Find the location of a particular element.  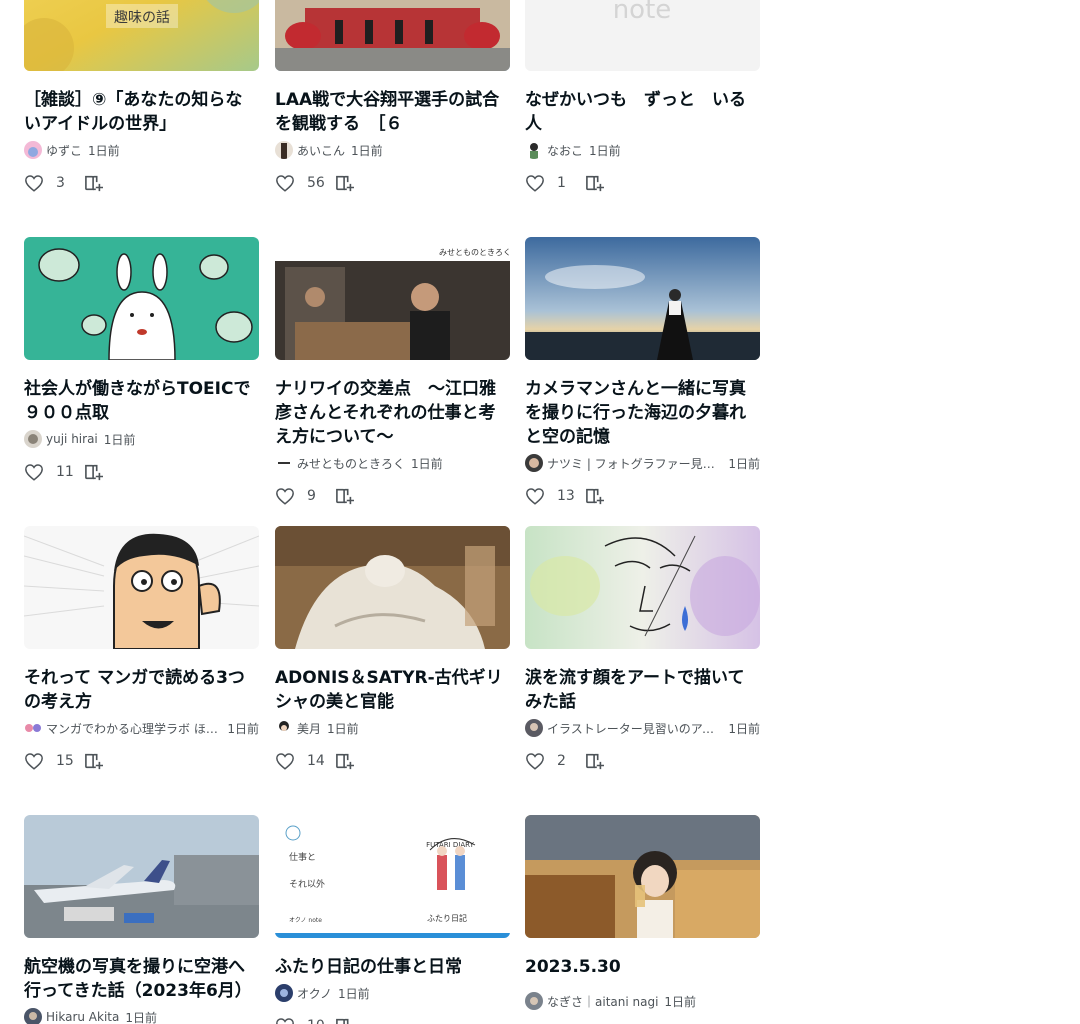

article-card: 趣味の話 ［雑談］⑨「あなたの知らないアイドルの世界」 ゆずこ 1日前 3 is located at coordinates (141, 96).